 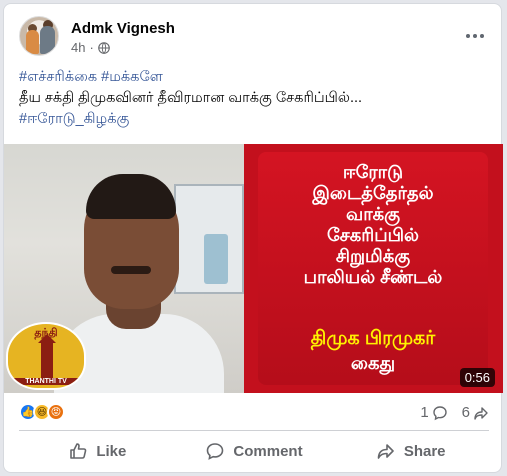 I want to click on post-meta: 4h ·, so click(x=90, y=47).